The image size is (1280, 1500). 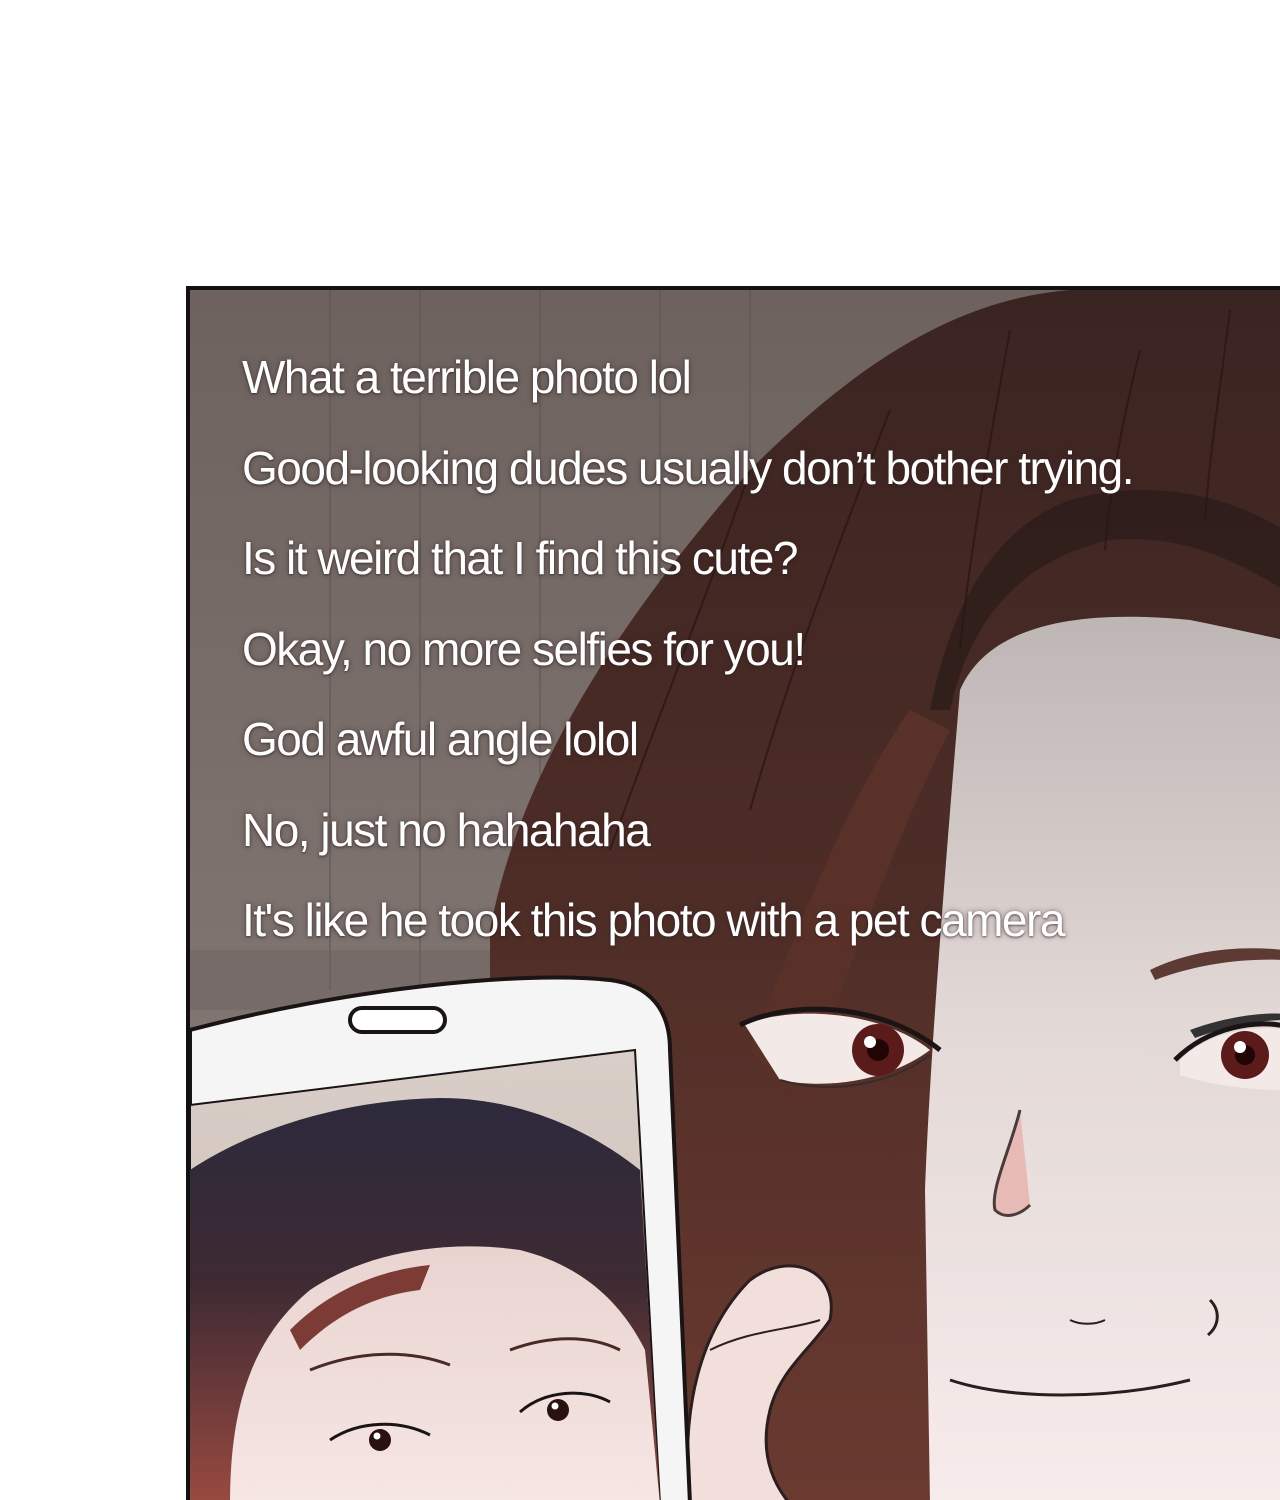 What do you see at coordinates (520, 558) in the screenshot?
I see `comment-line: Is it weird that I find this cute?` at bounding box center [520, 558].